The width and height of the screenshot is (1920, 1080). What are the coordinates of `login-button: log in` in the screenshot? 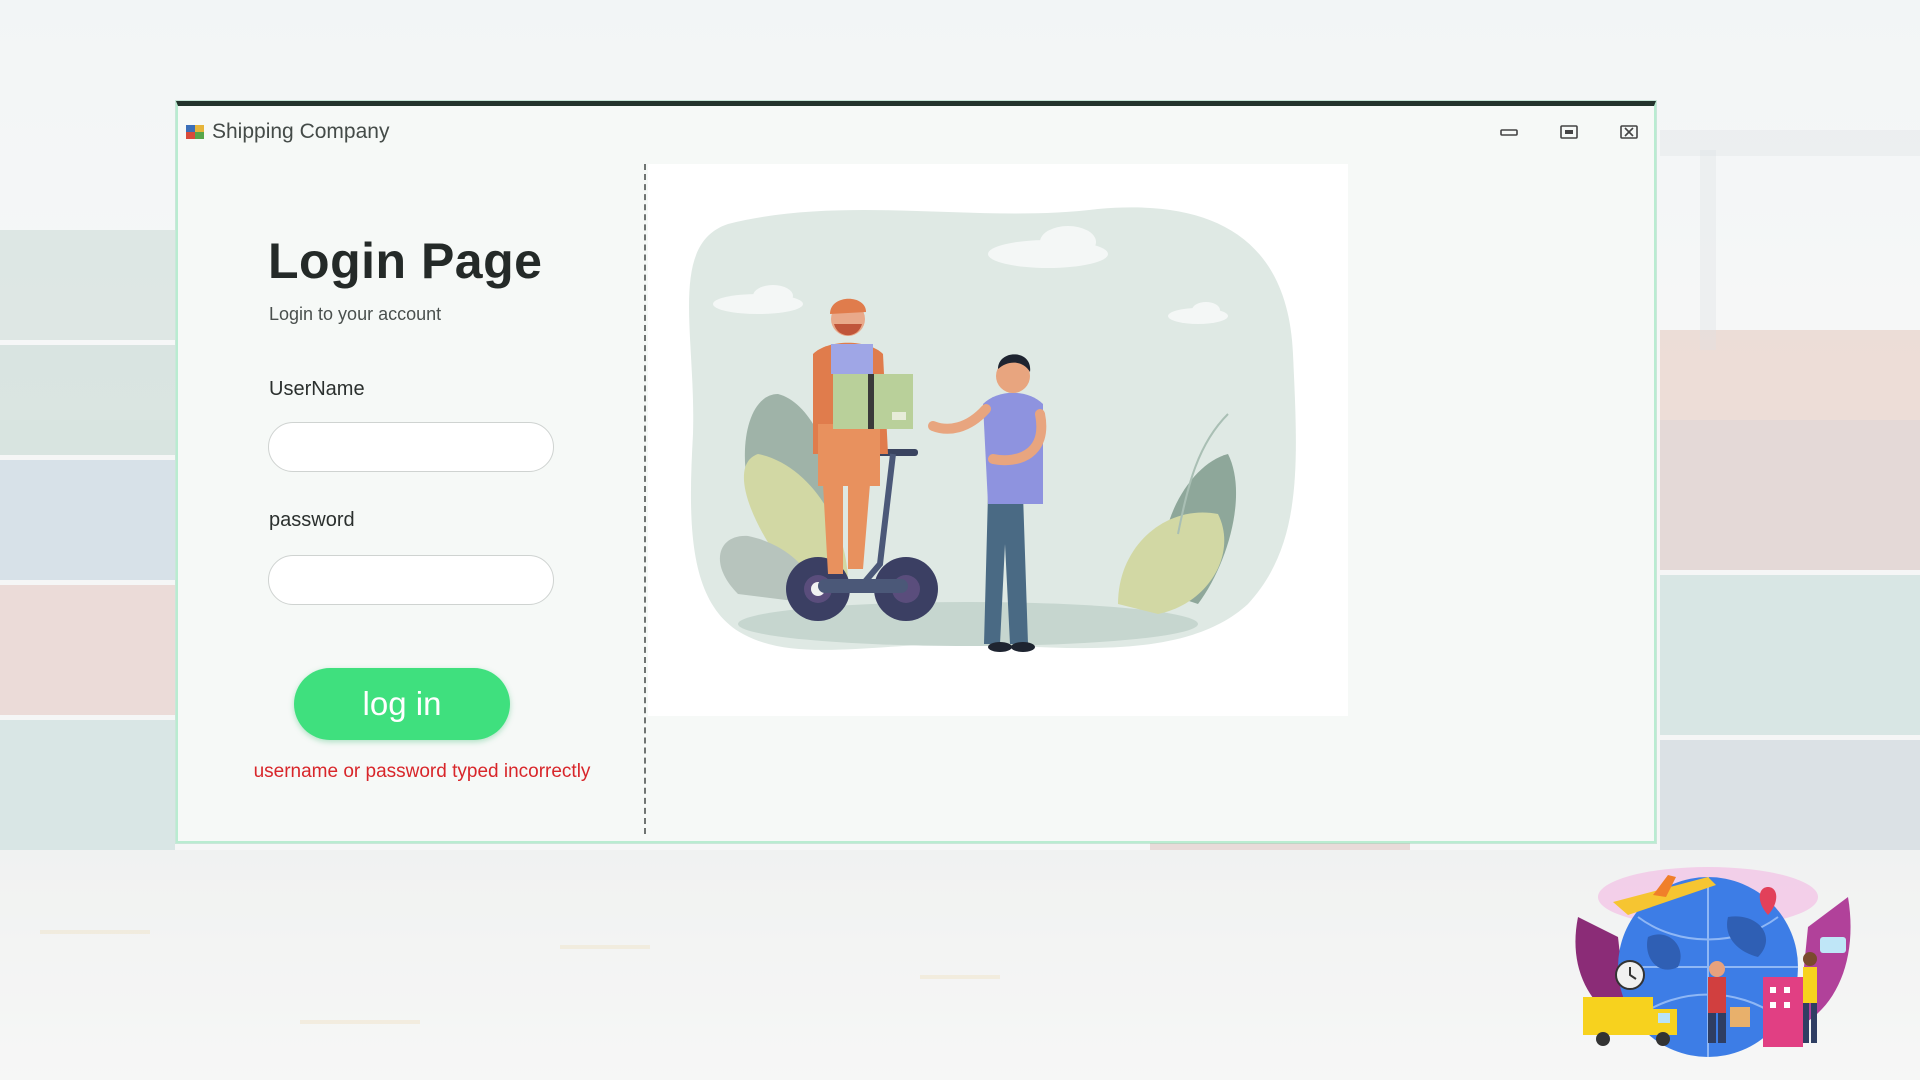 It's located at (402, 704).